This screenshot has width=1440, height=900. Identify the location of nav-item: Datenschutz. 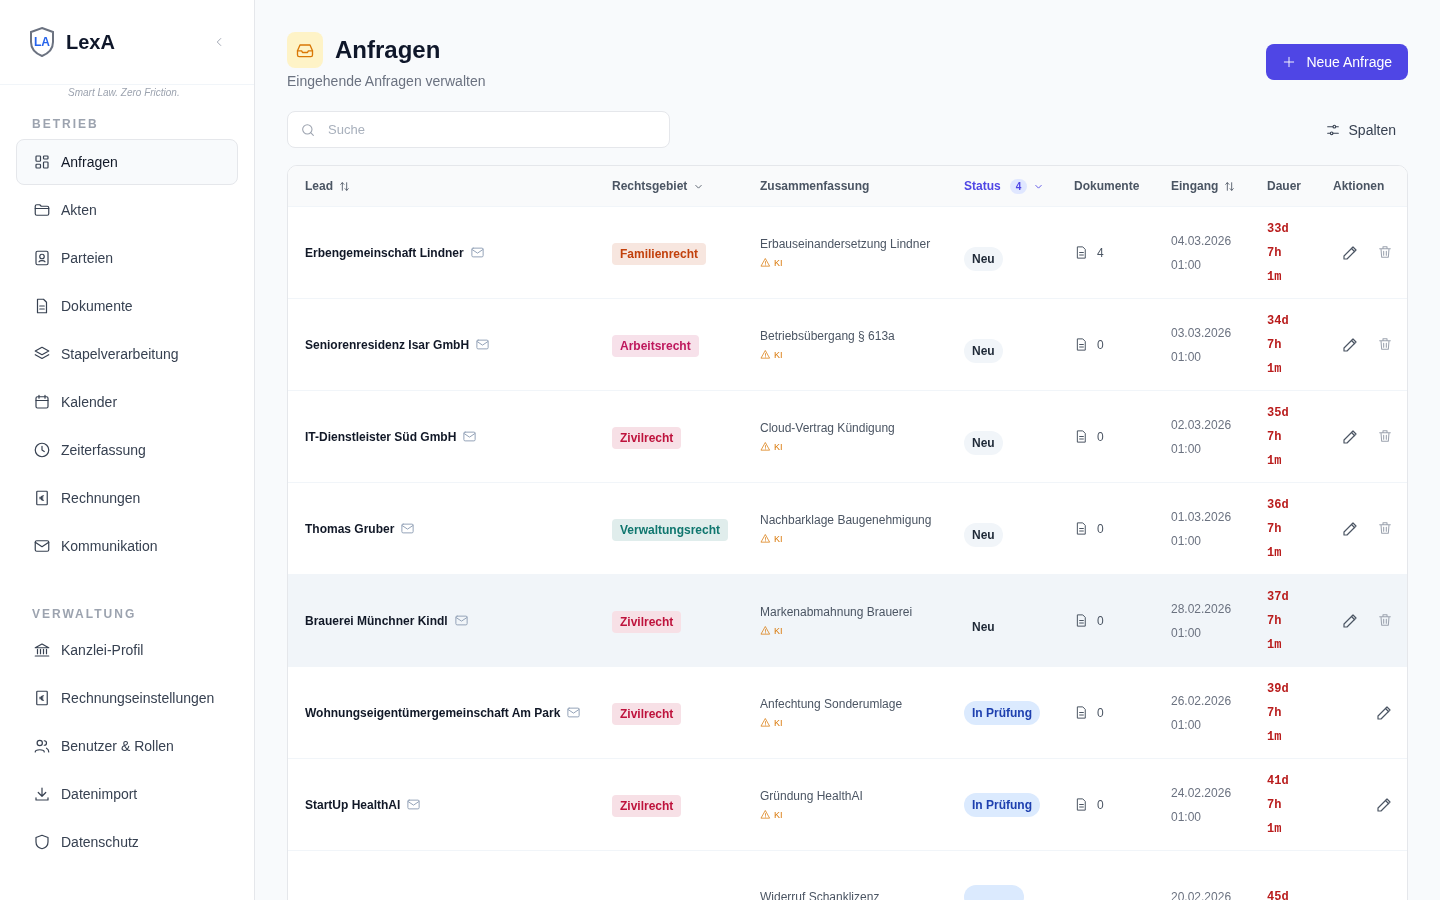
(127, 842).